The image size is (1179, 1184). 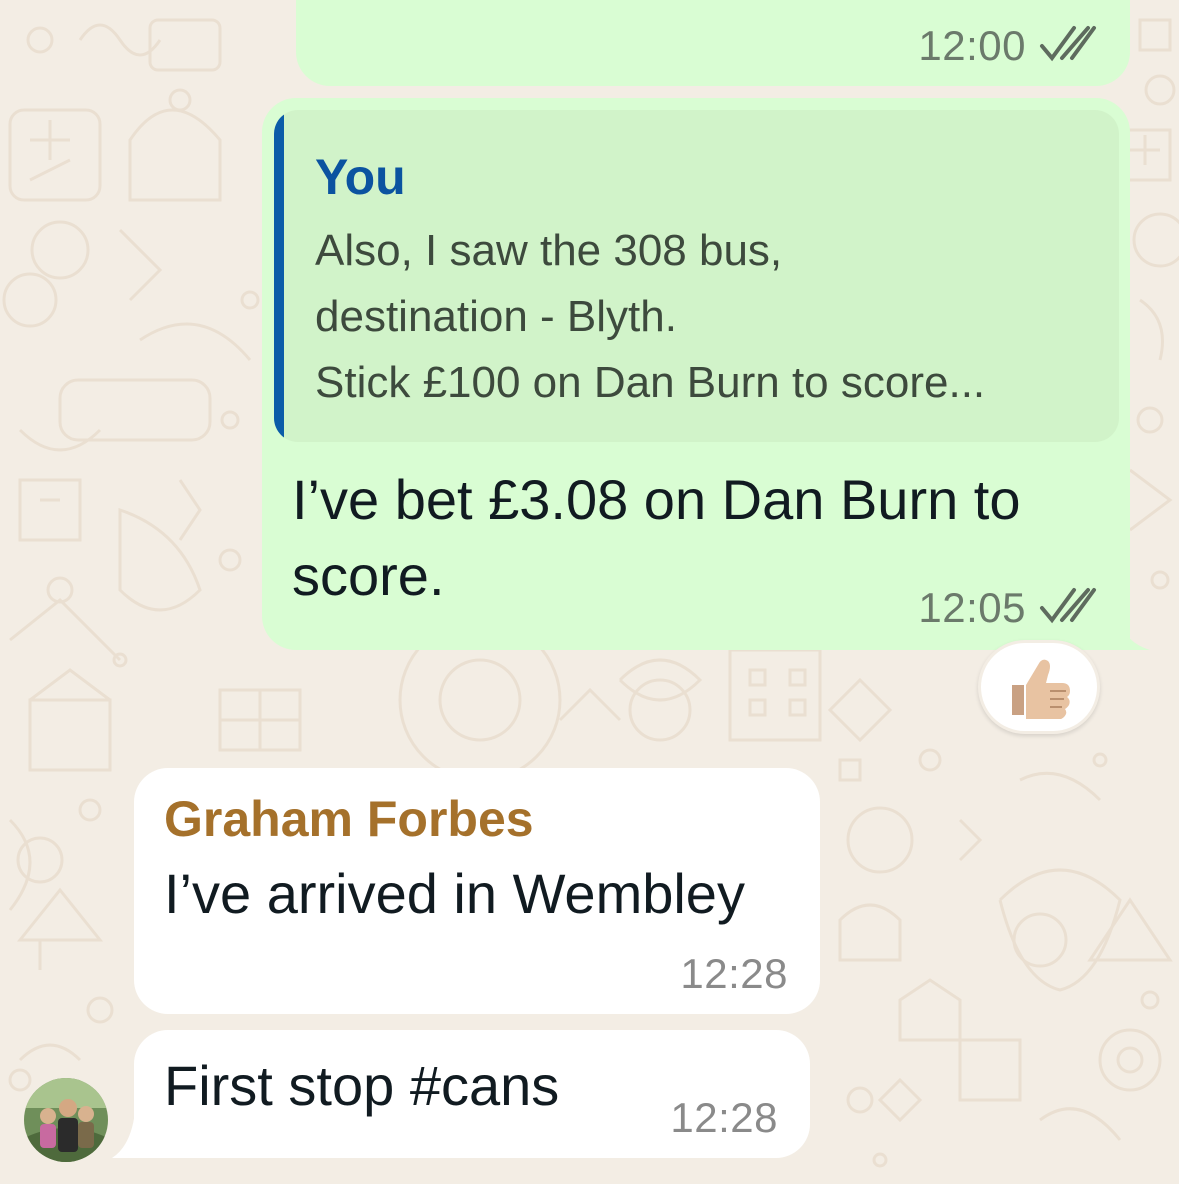 I want to click on thumbs-up-icon, so click(x=1041, y=689).